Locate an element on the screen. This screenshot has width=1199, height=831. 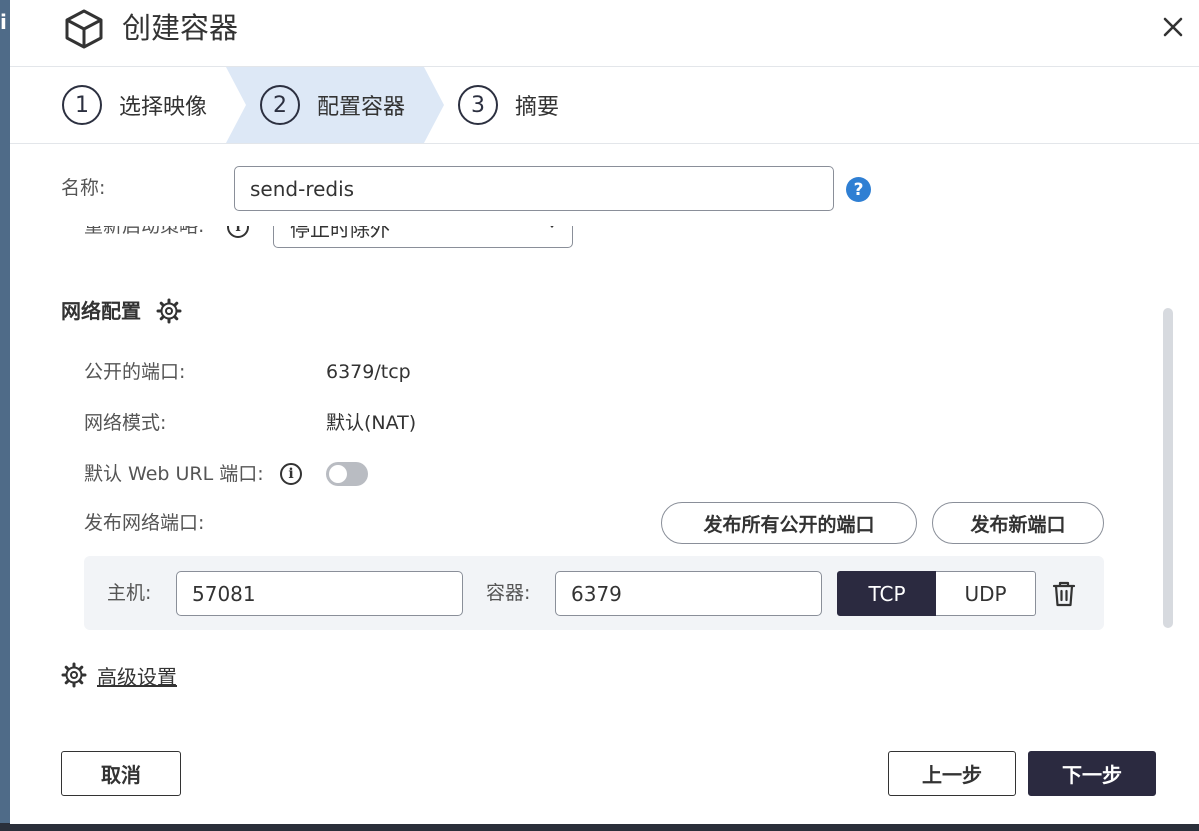
advanced-settings-label: 高级设置 is located at coordinates (137, 675).